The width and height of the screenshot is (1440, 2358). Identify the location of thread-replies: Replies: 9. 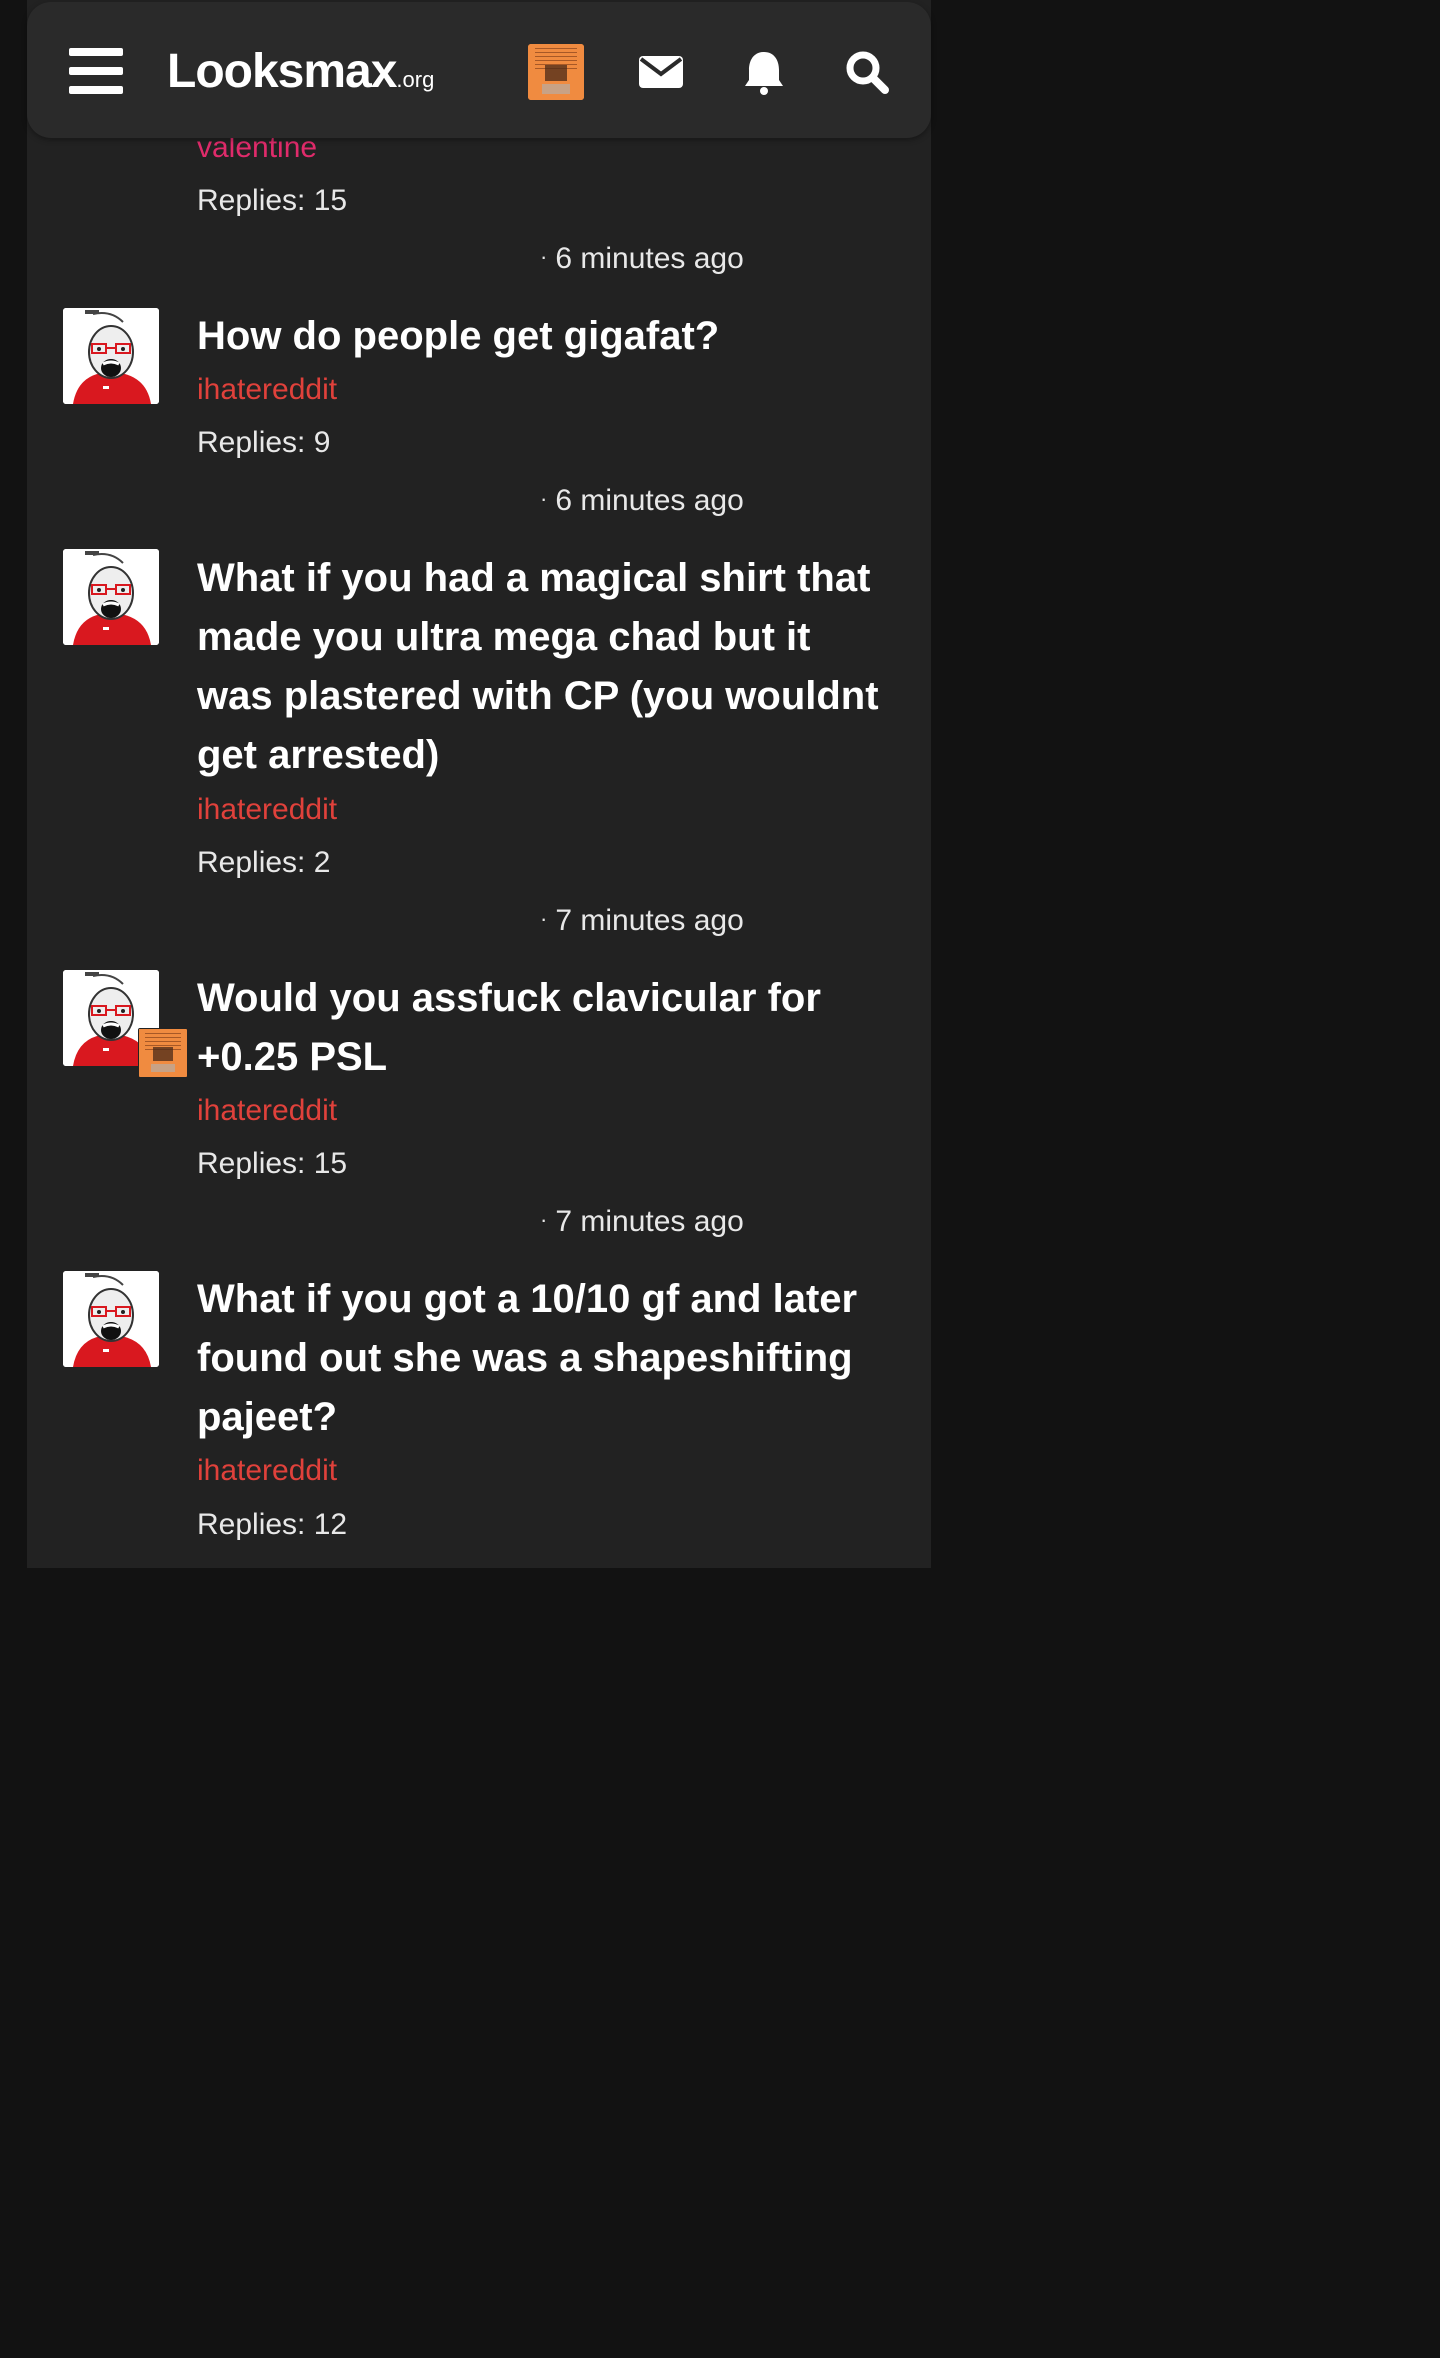
(264, 442).